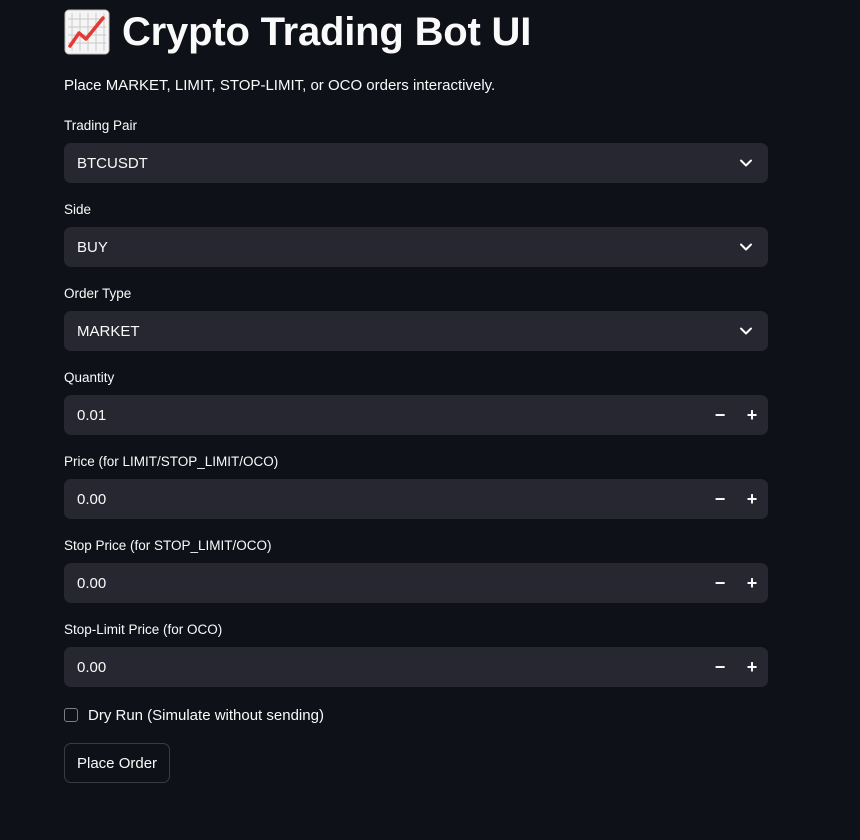  I want to click on price-decrement-button: −, so click(720, 499).